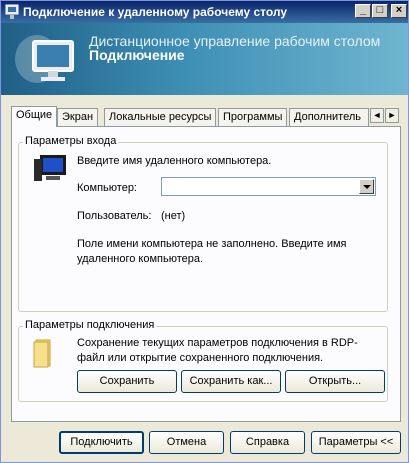  I want to click on computer-icon, so click(50, 168).